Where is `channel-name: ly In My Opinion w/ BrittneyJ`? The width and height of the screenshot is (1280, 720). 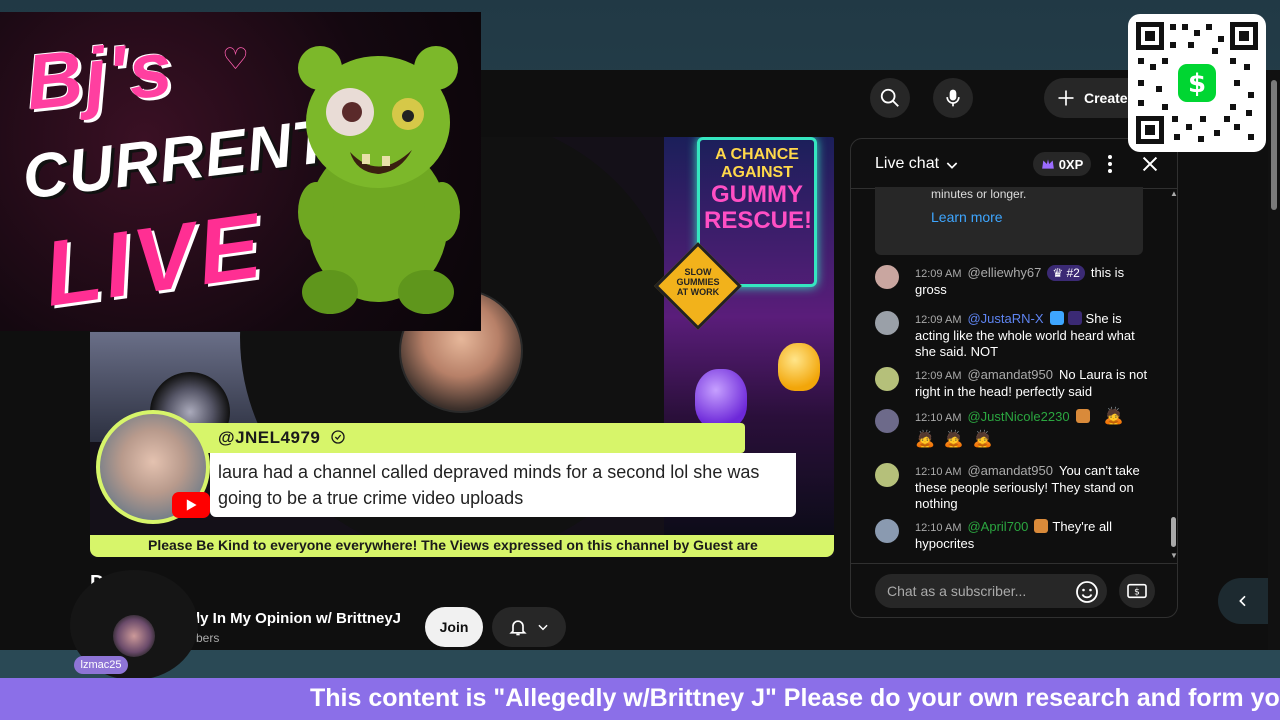 channel-name: ly In My Opinion w/ BrittneyJ is located at coordinates (298, 618).